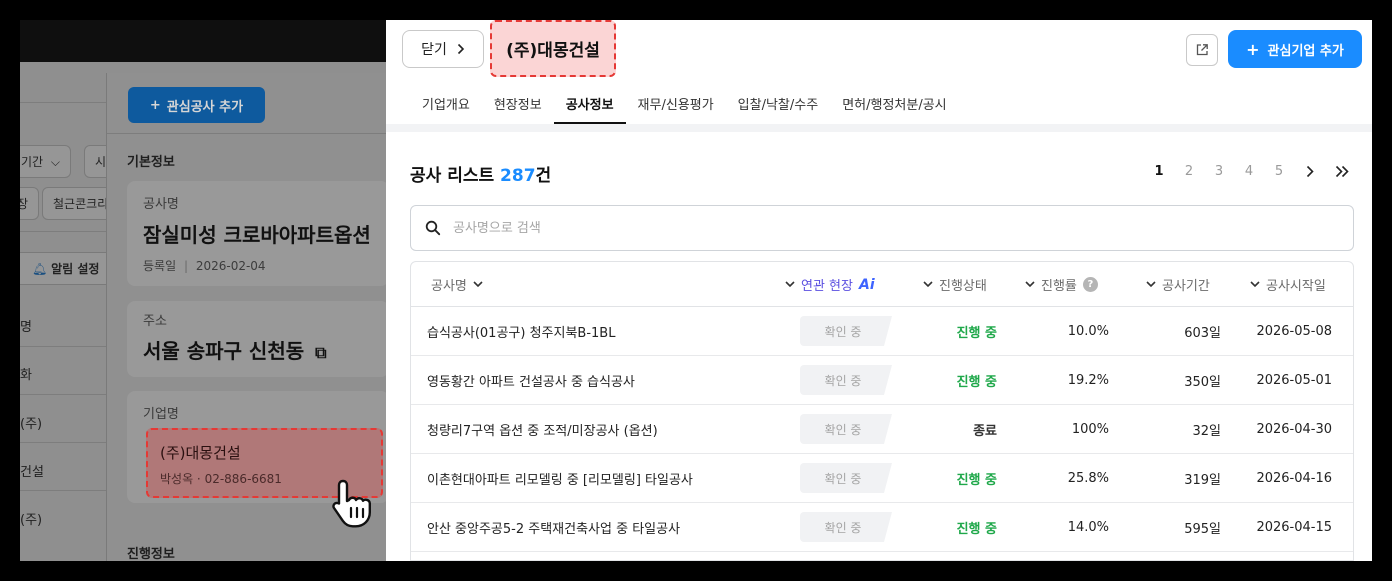 This screenshot has width=1392, height=581. Describe the element at coordinates (203, 41) in the screenshot. I see `background-topbar` at that location.